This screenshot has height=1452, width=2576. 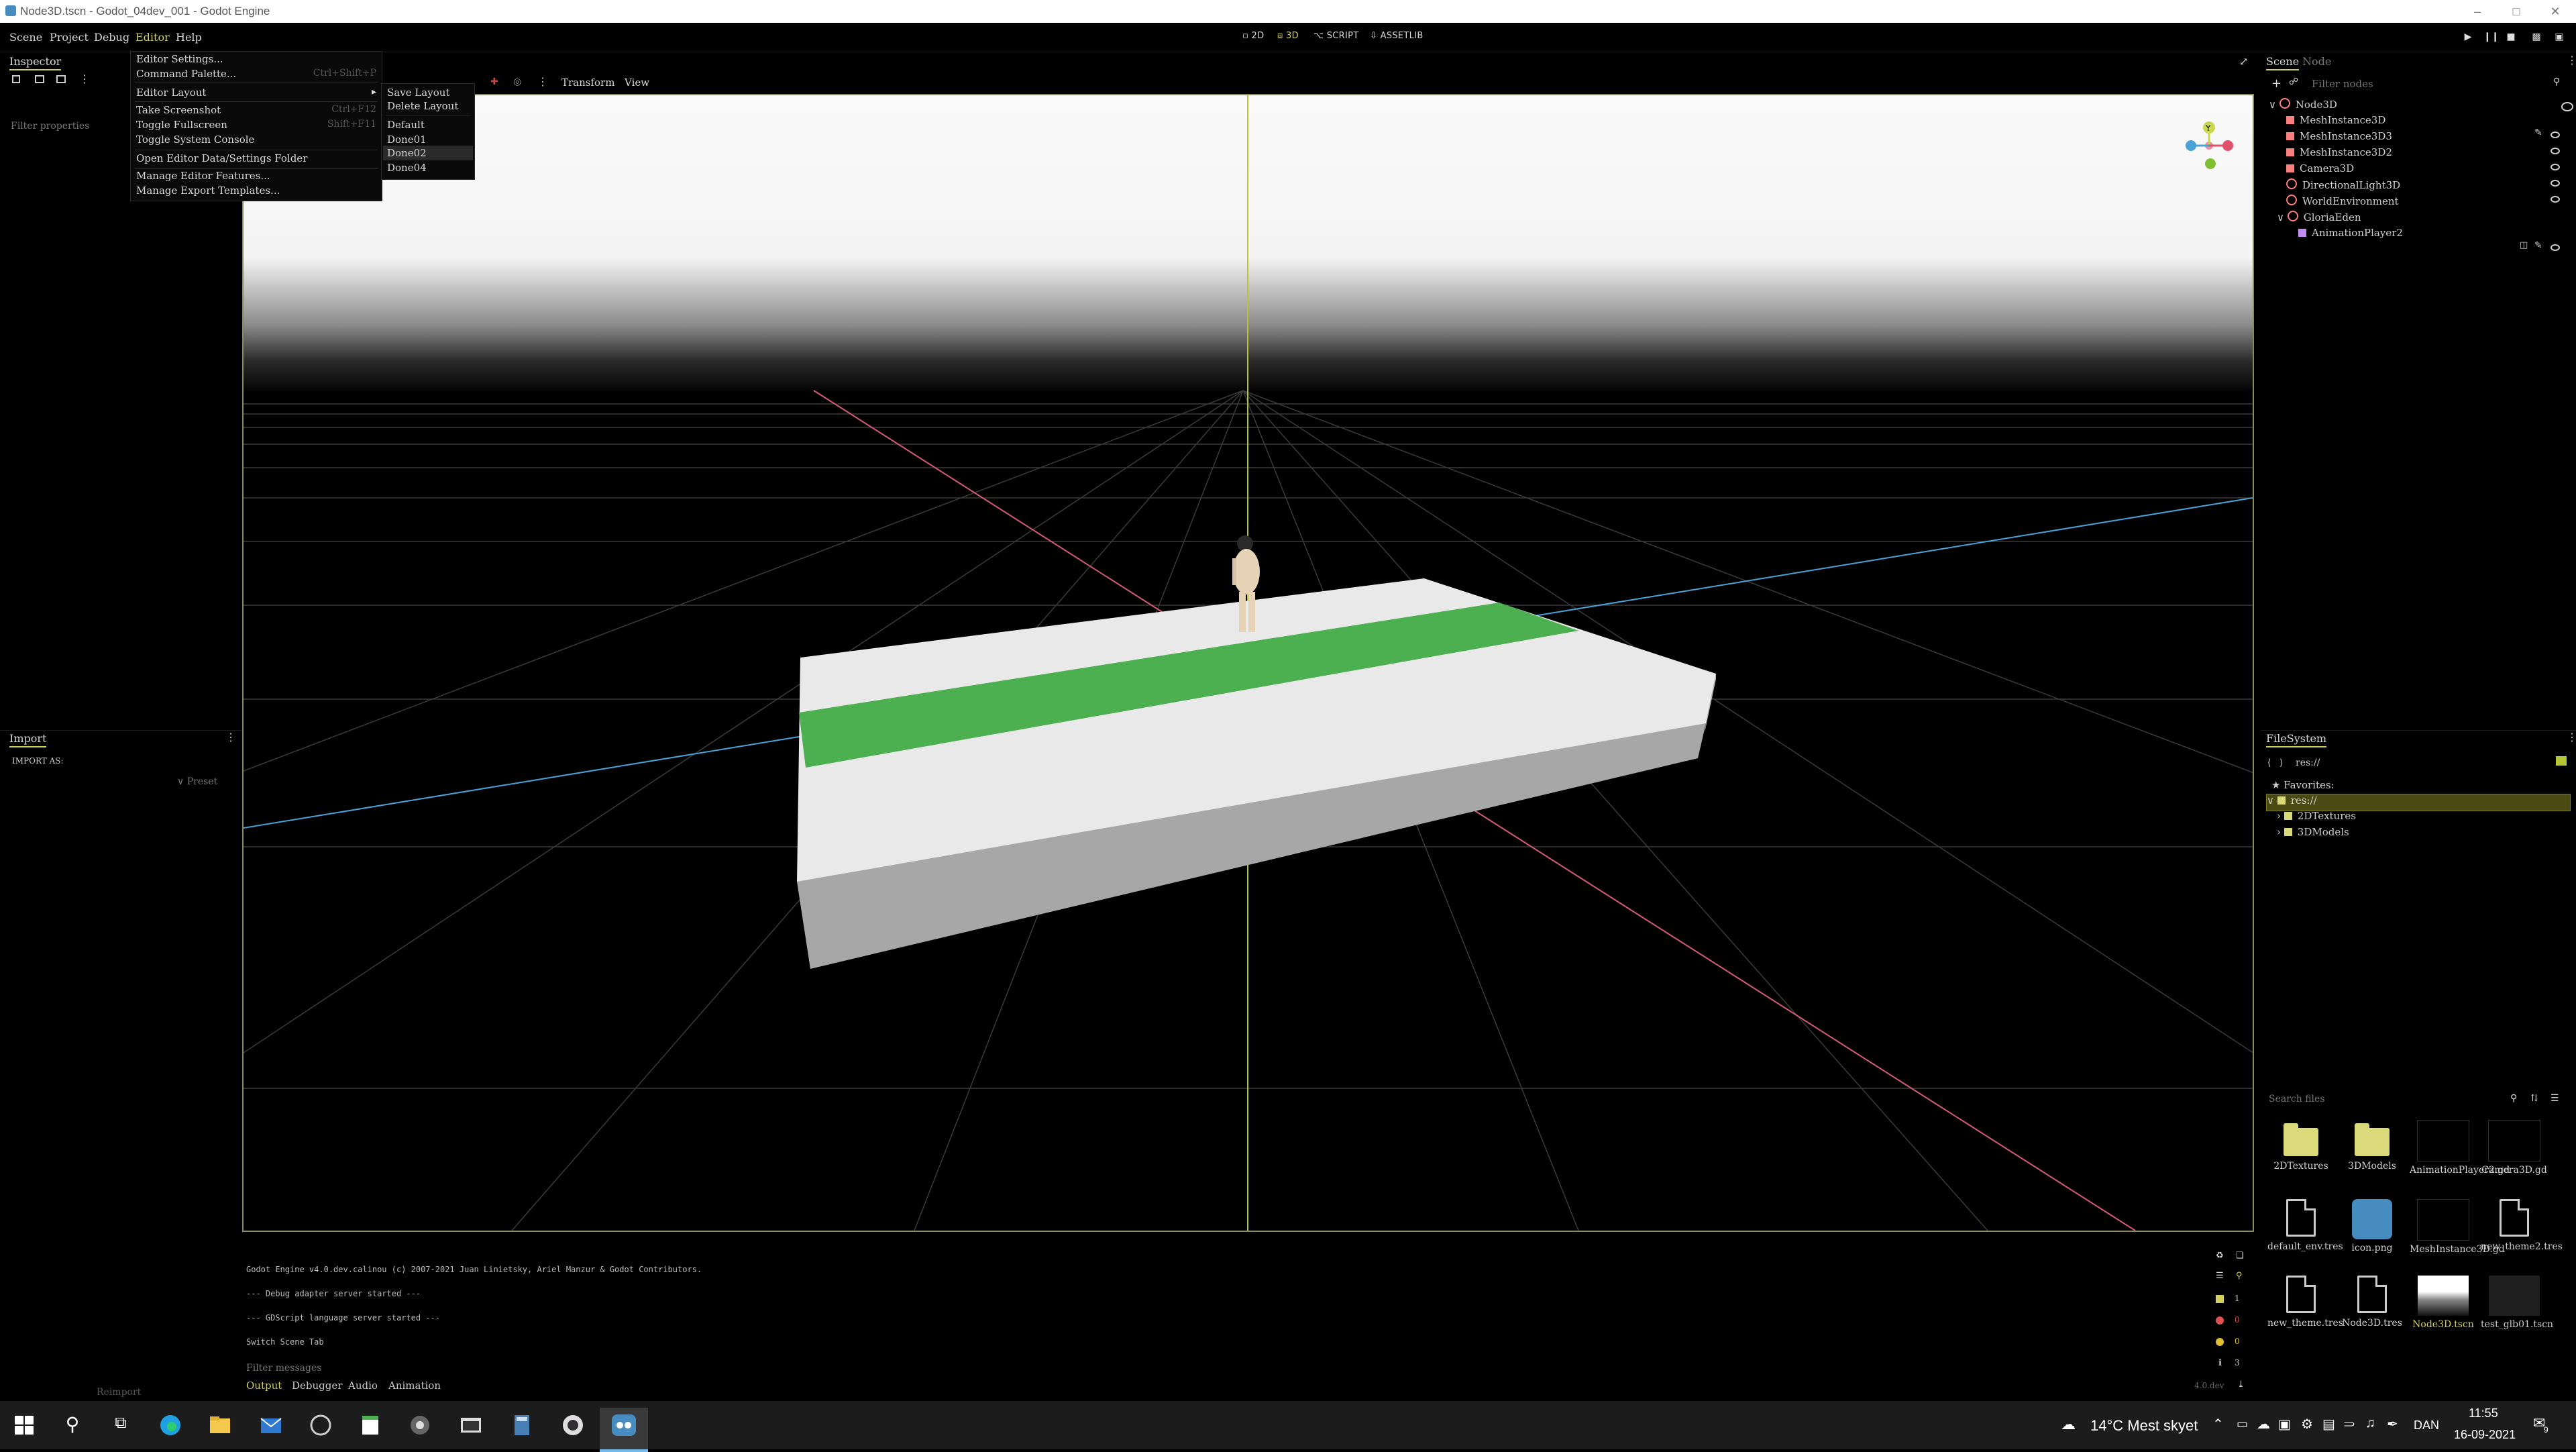 I want to click on menu-scene: Scene, so click(x=25, y=37).